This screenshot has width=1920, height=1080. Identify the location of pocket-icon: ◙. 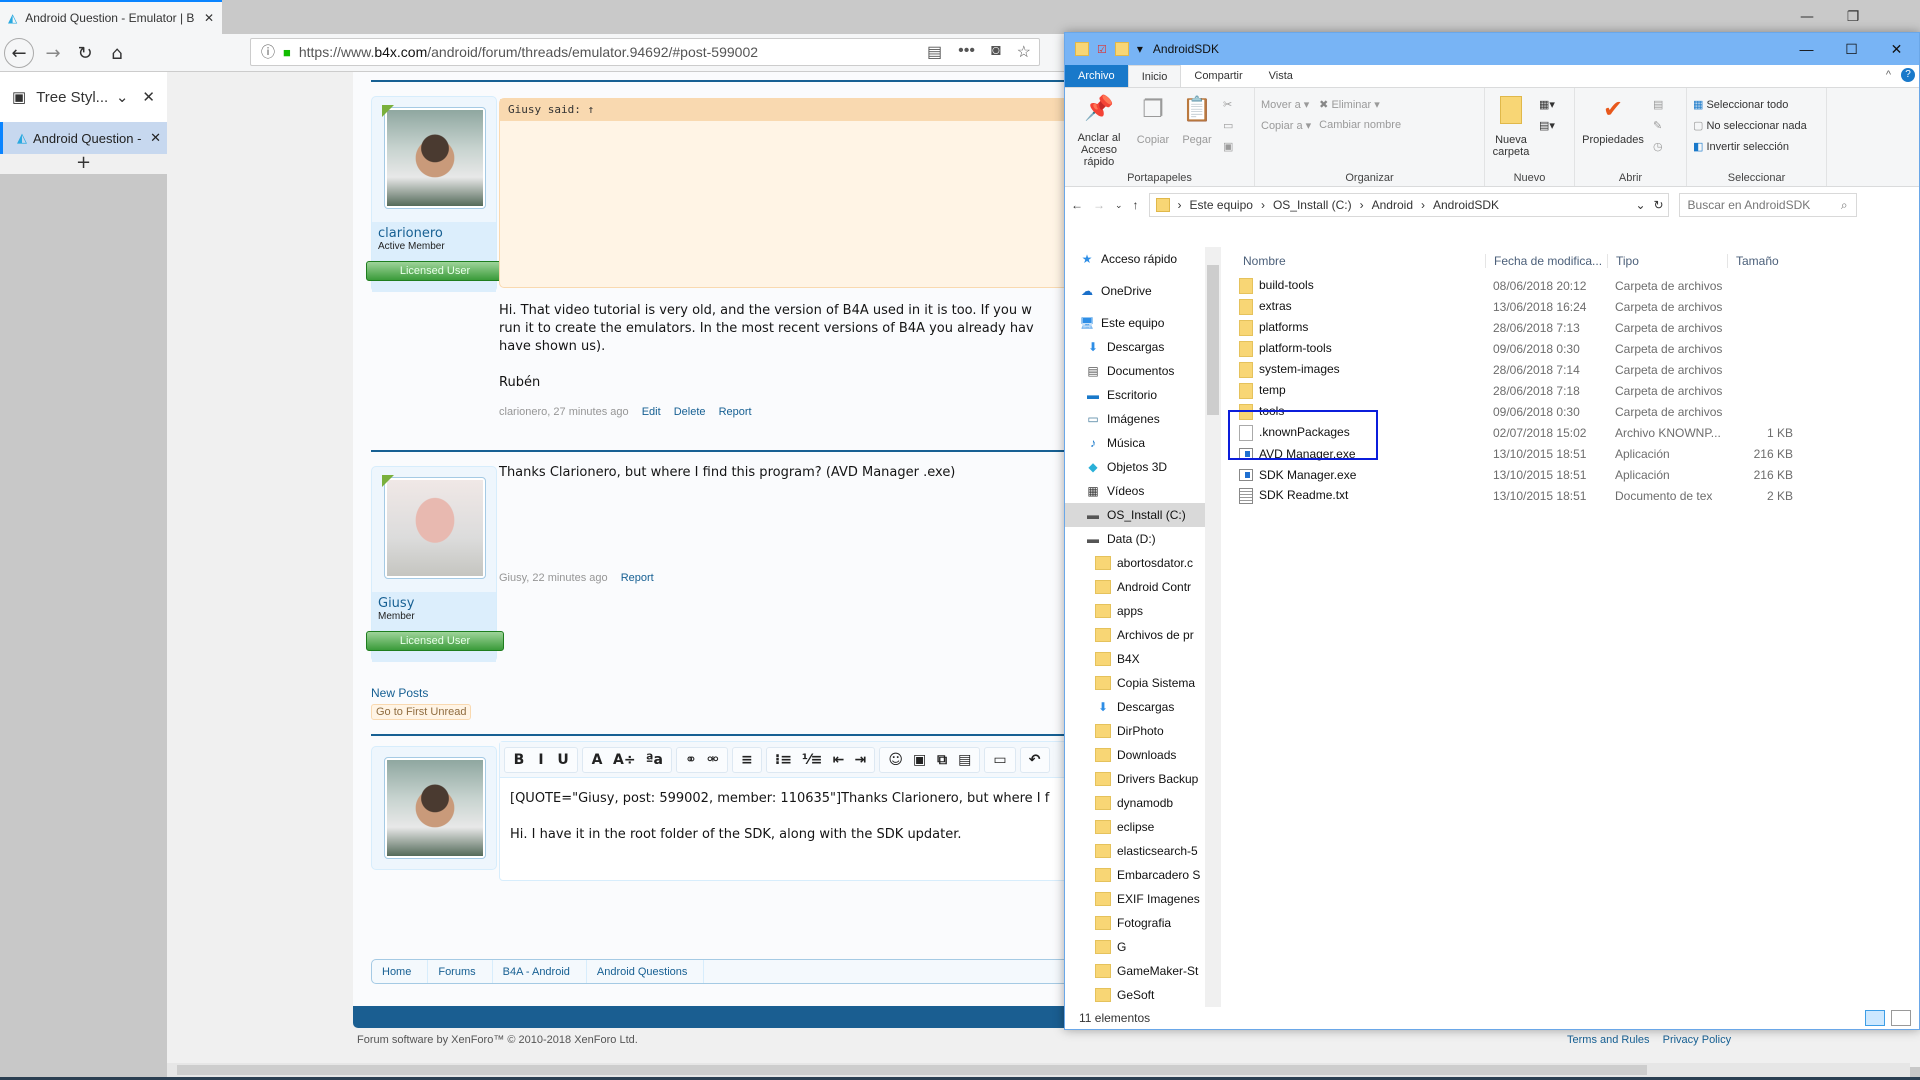
(996, 52).